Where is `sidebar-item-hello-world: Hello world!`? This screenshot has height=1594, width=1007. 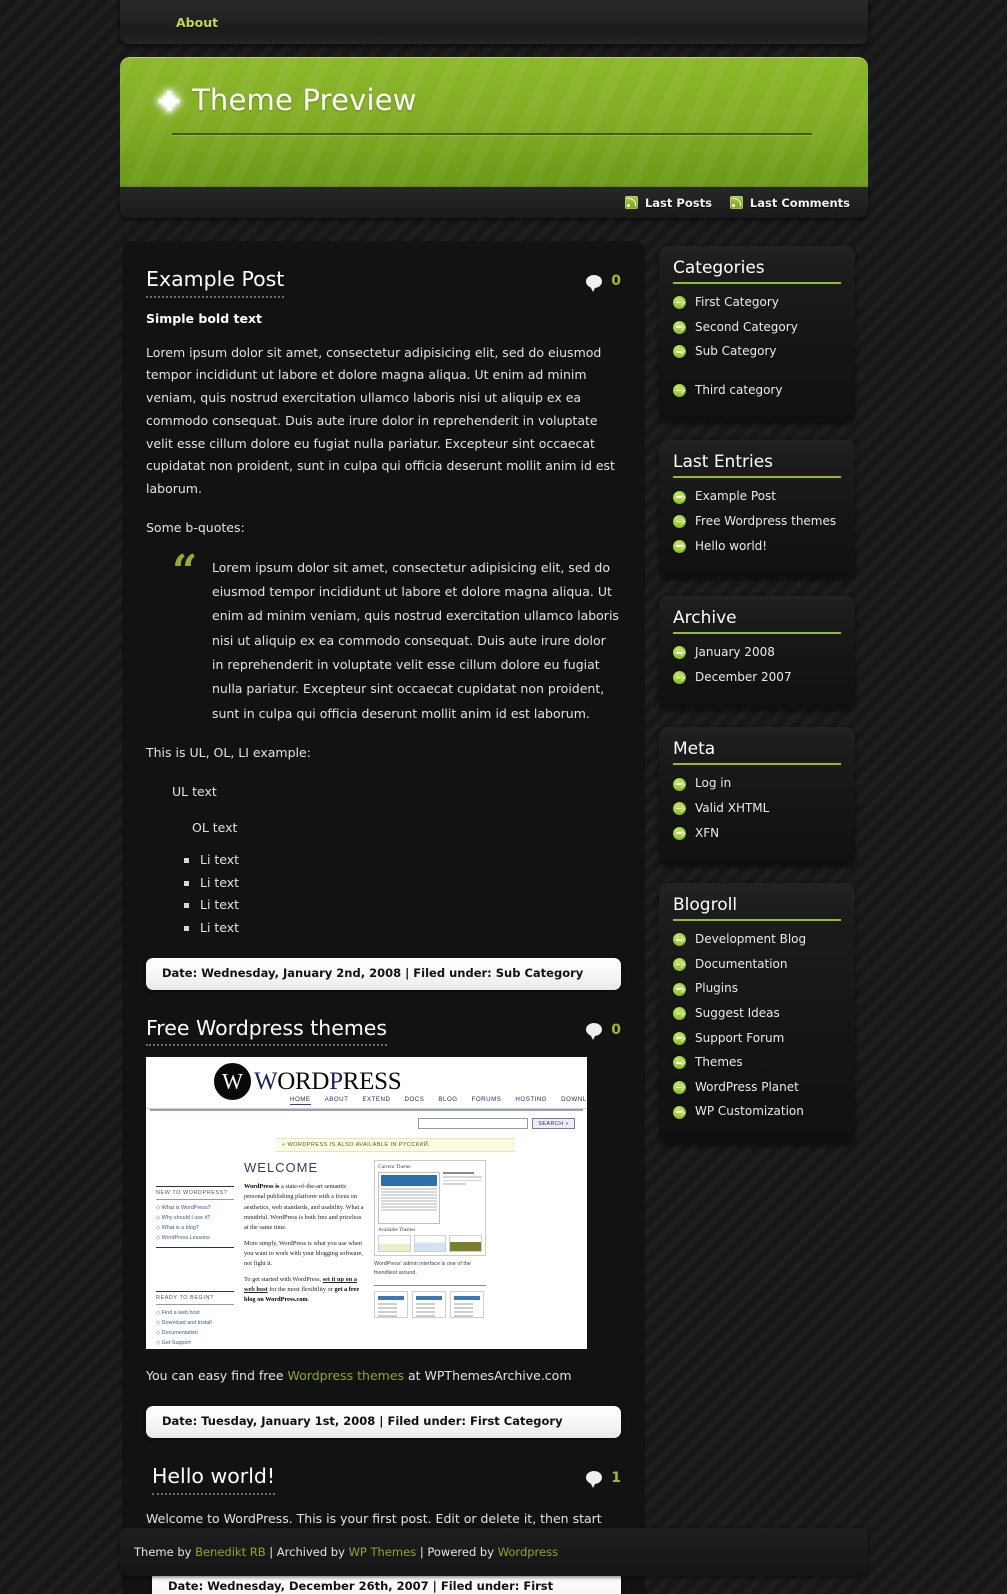 sidebar-item-hello-world: Hello world! is located at coordinates (757, 547).